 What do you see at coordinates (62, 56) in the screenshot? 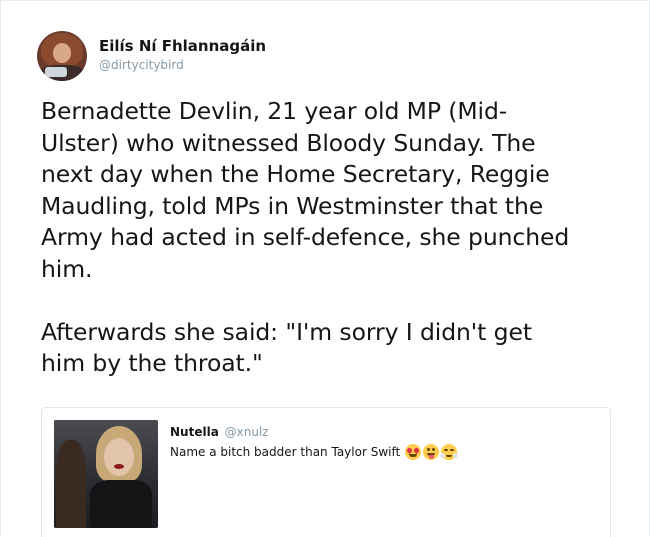
I see `avatar` at bounding box center [62, 56].